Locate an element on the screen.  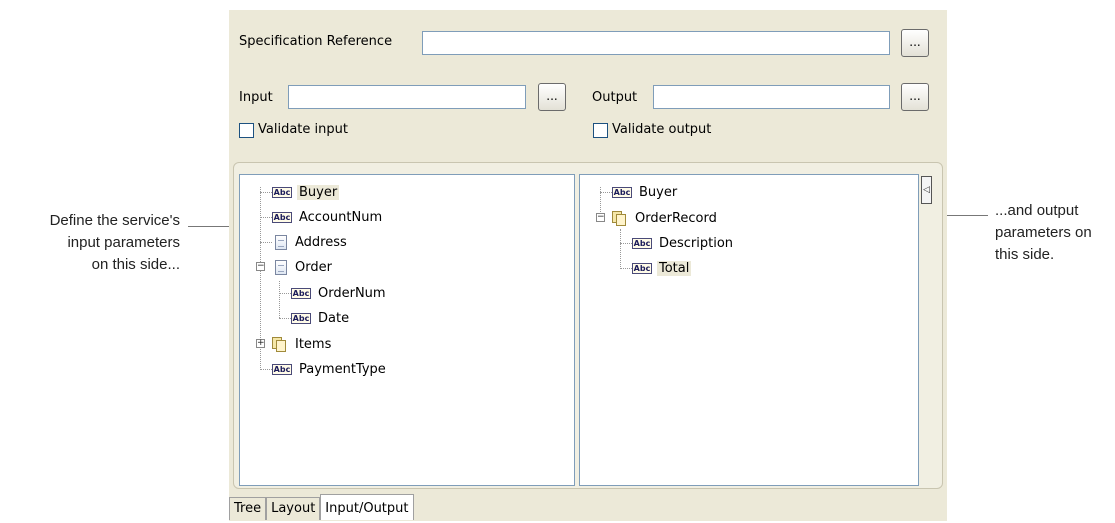
annotation-line: ...and output is located at coordinates (1037, 210).